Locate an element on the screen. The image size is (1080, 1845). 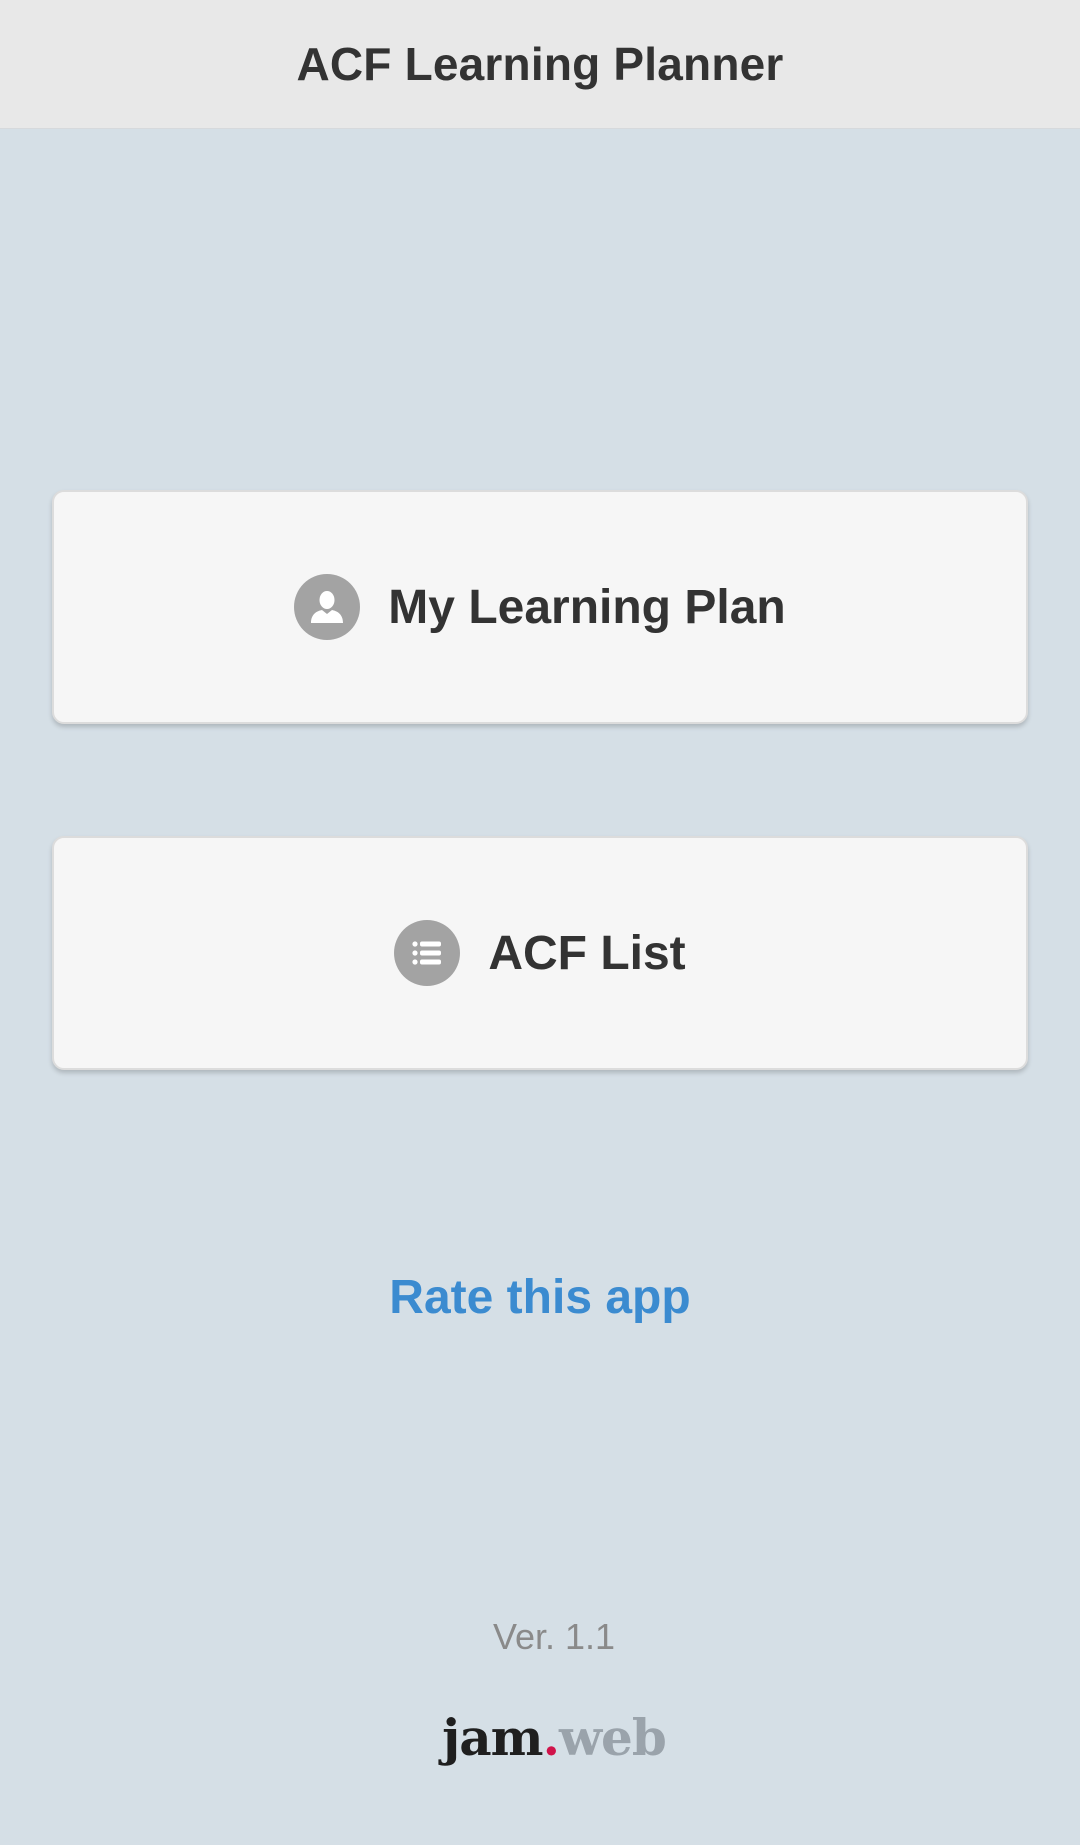
app-header: ACF Learning Planner is located at coordinates (540, 64).